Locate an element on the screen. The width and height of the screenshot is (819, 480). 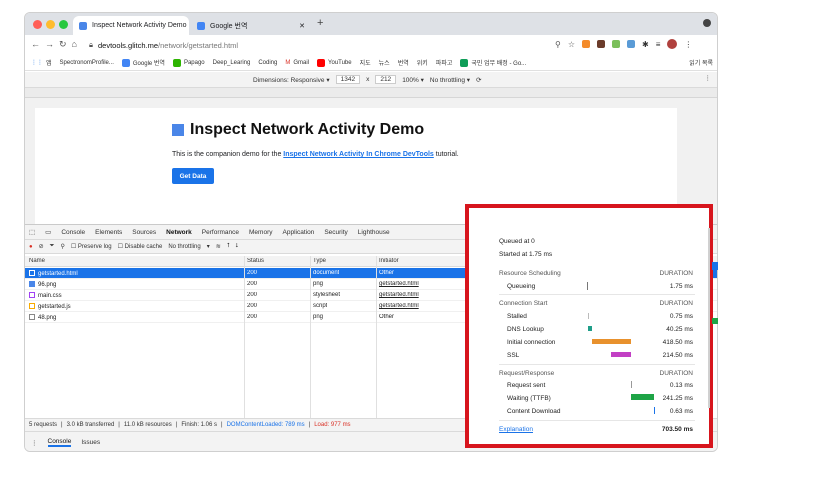
tab-performance: Performance is located at coordinates (220, 232).